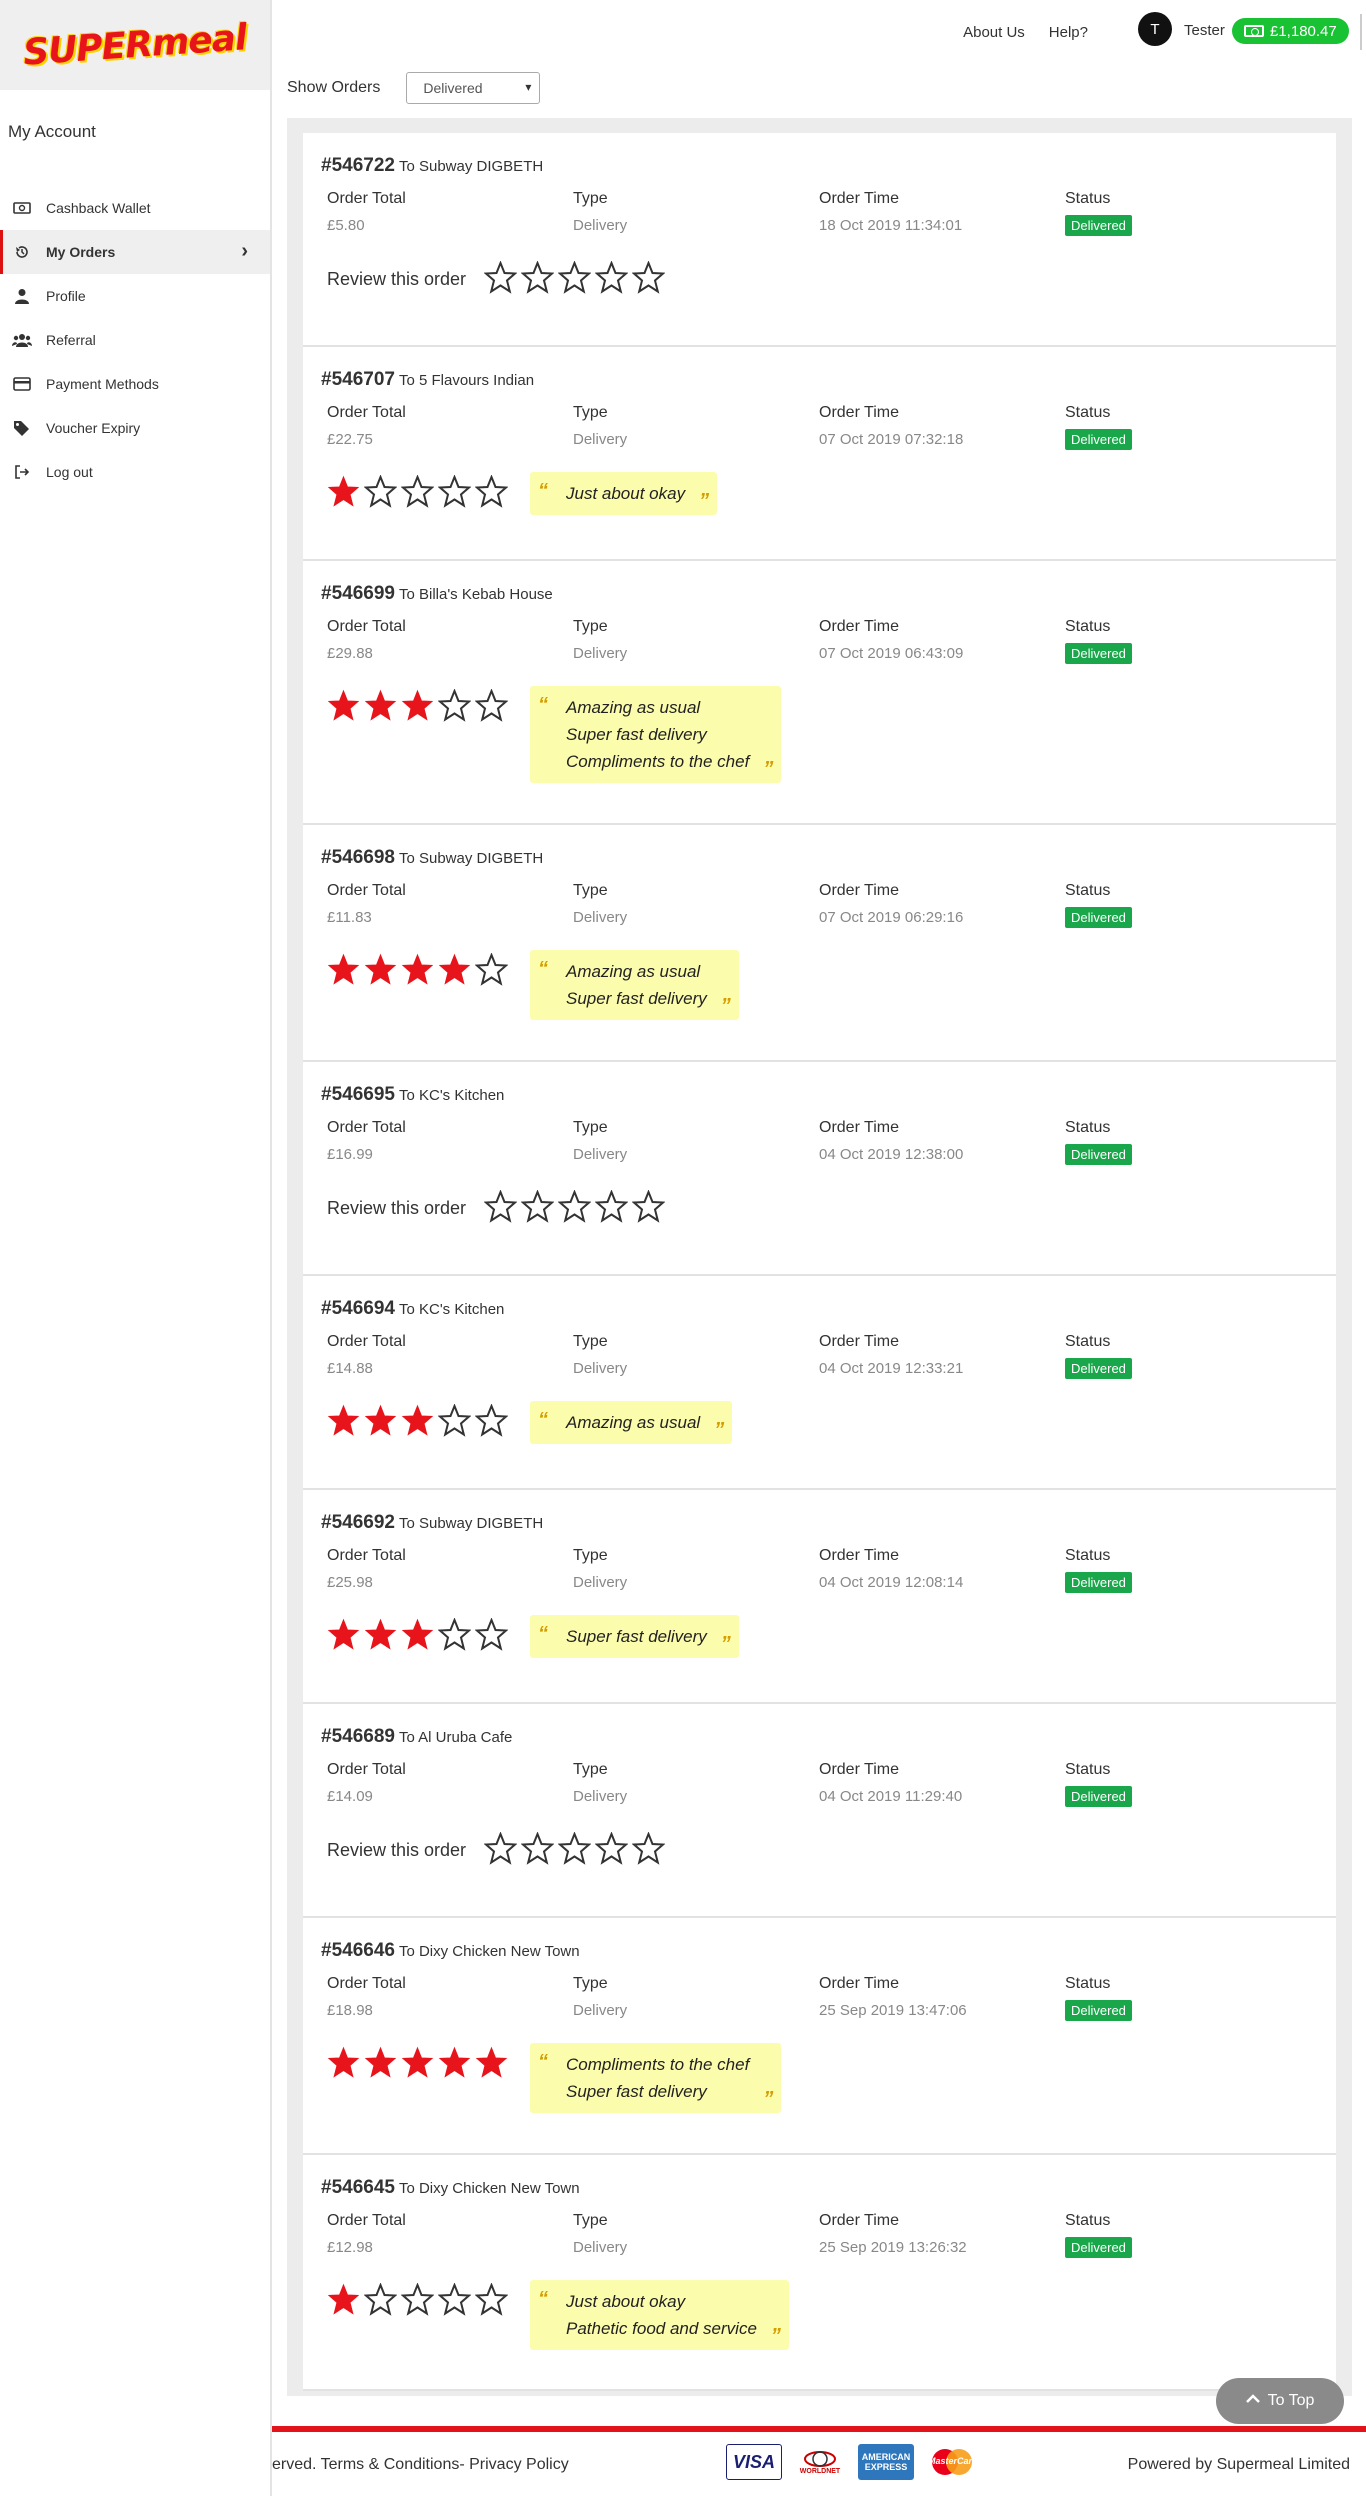 This screenshot has height=2496, width=1366. I want to click on order-total-label: Order Total, so click(366, 890).